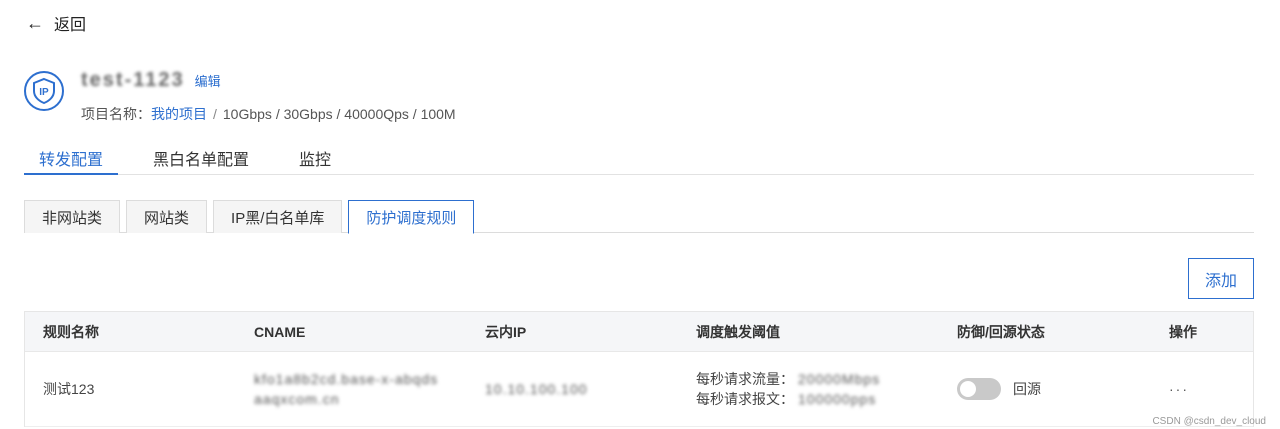 The height and width of the screenshot is (429, 1280). I want to click on back-button: ← 返回, so click(56, 23).